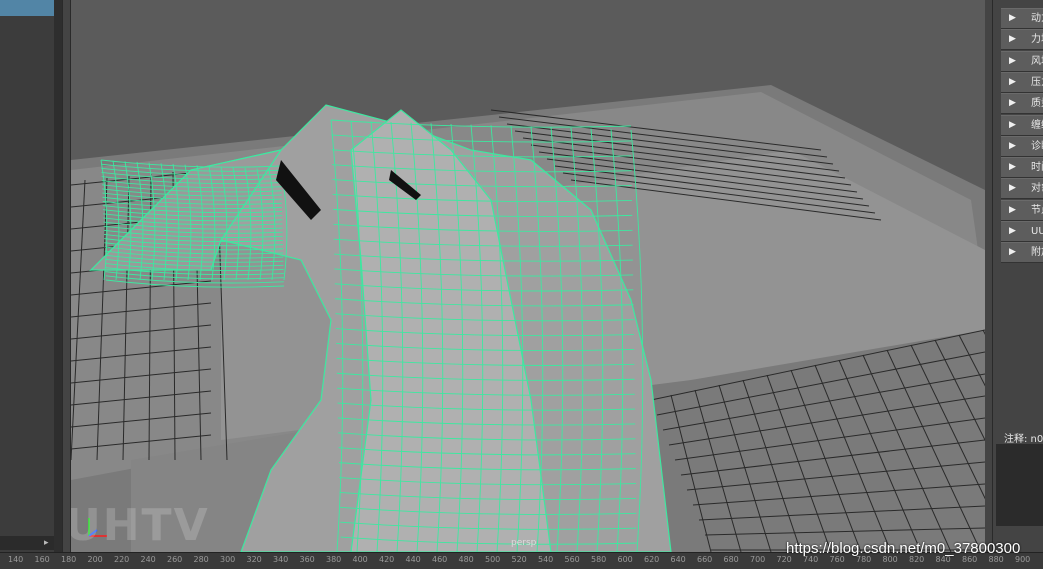 The image size is (1043, 569). Describe the element at coordinates (148, 559) in the screenshot. I see `timeline-tick: 240` at that location.